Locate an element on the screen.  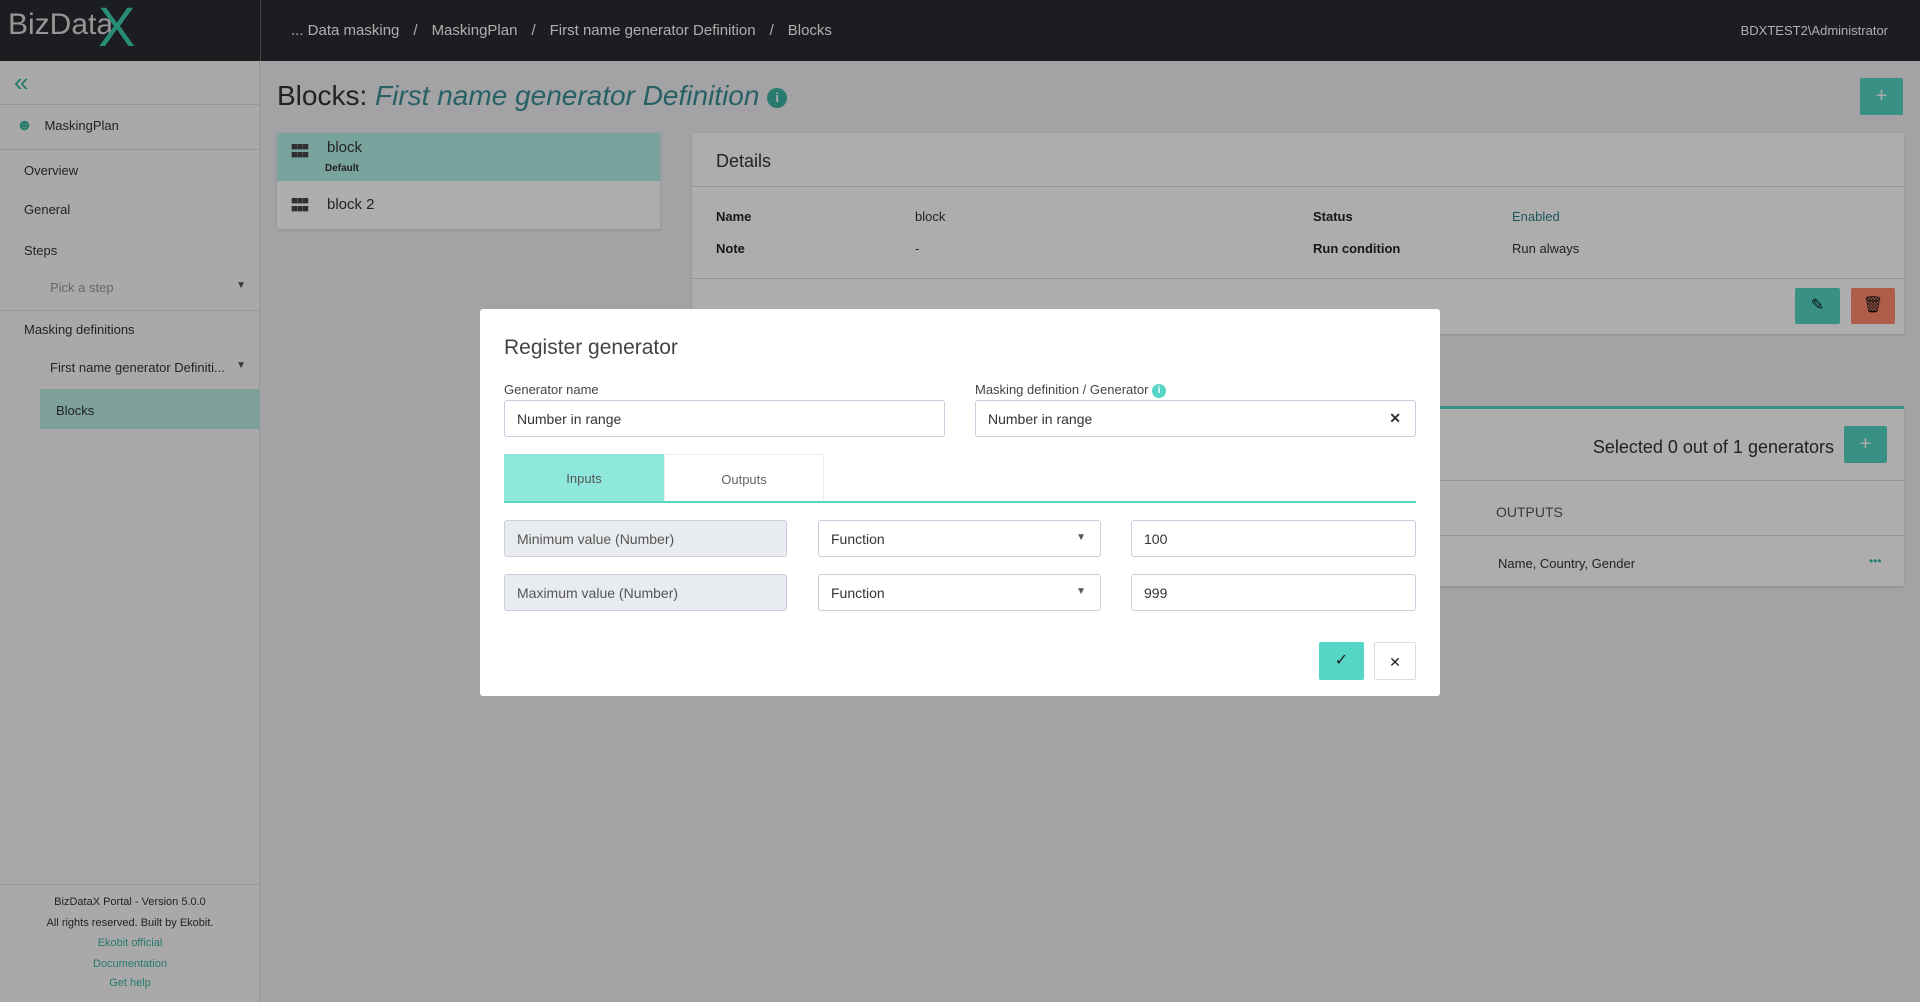
definition-value: Number in range is located at coordinates (1040, 419).